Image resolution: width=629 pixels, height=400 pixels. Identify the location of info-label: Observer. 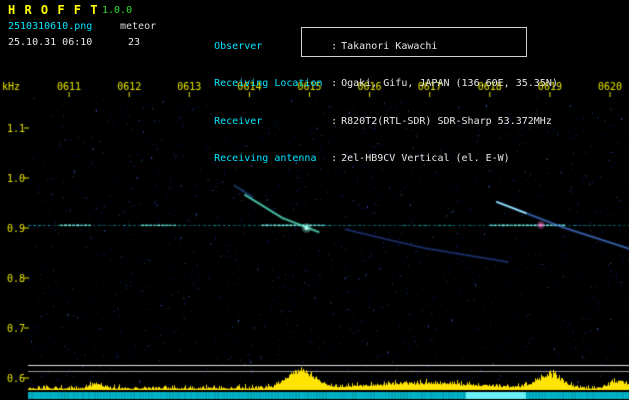
(238, 46).